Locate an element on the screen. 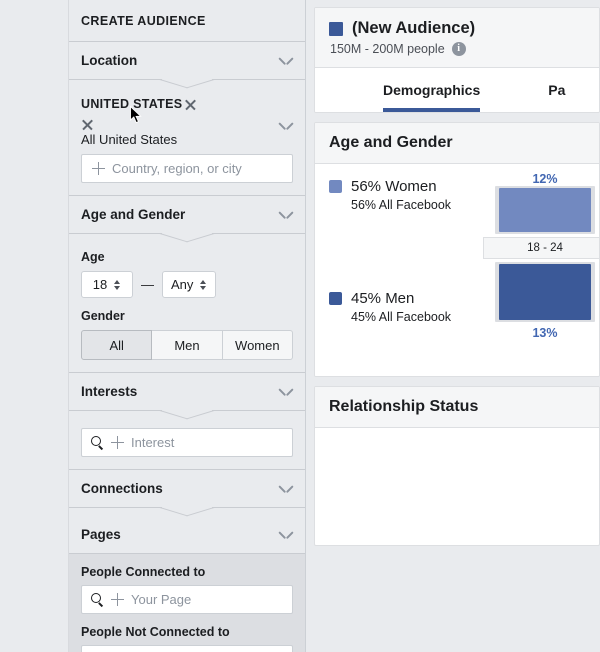  section-label-pages: Pages is located at coordinates (101, 534).